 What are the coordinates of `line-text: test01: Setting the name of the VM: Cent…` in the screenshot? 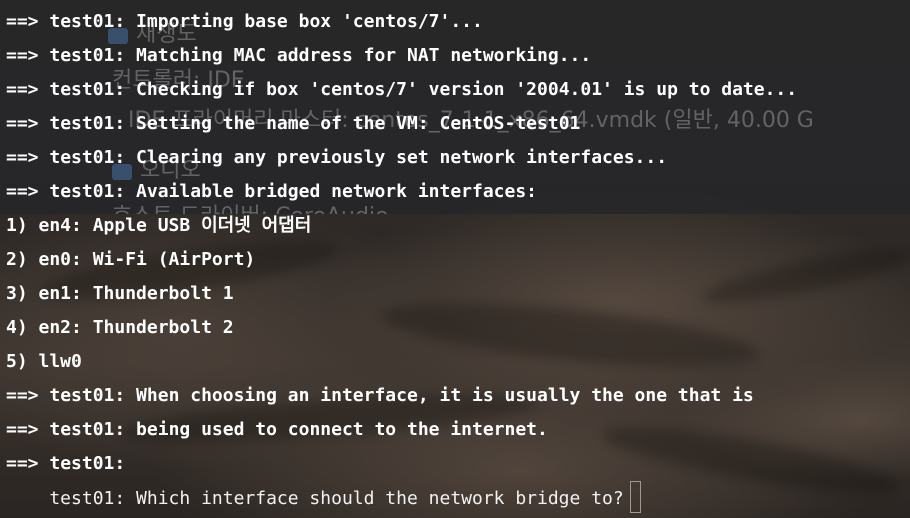 It's located at (315, 123).